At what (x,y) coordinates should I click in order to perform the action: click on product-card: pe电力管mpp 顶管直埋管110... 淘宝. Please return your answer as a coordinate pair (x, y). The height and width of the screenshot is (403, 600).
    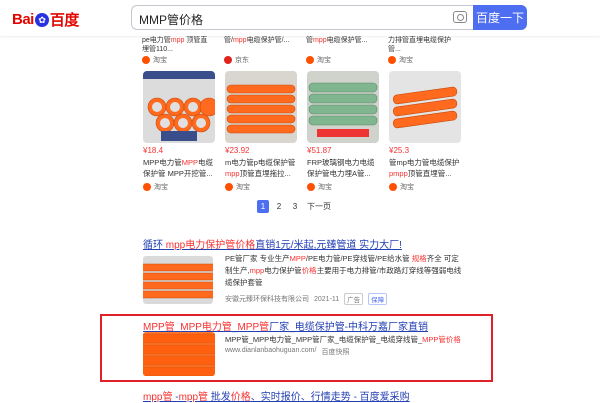
    Looking at the image, I should click on (178, 50).